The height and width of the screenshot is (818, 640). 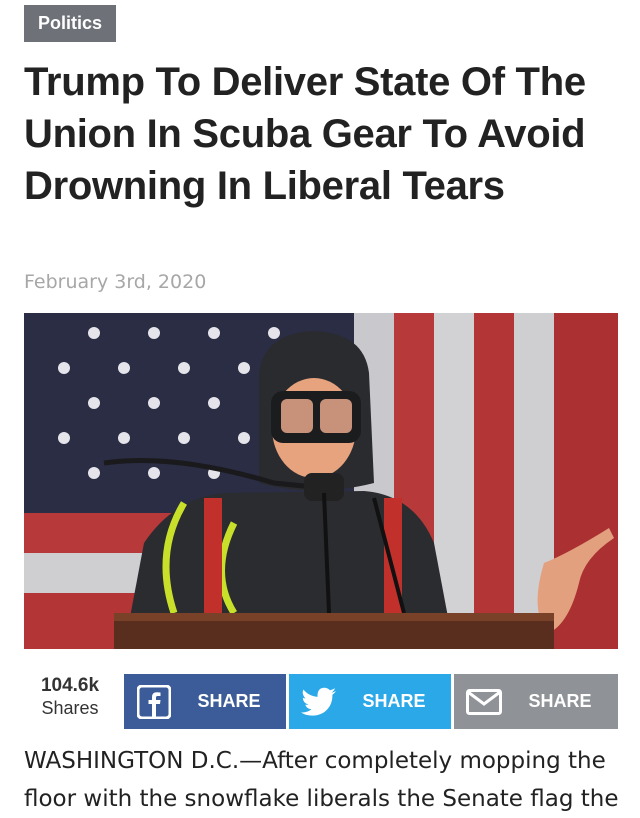 I want to click on facebook-share-label: SHARE, so click(x=229, y=701).